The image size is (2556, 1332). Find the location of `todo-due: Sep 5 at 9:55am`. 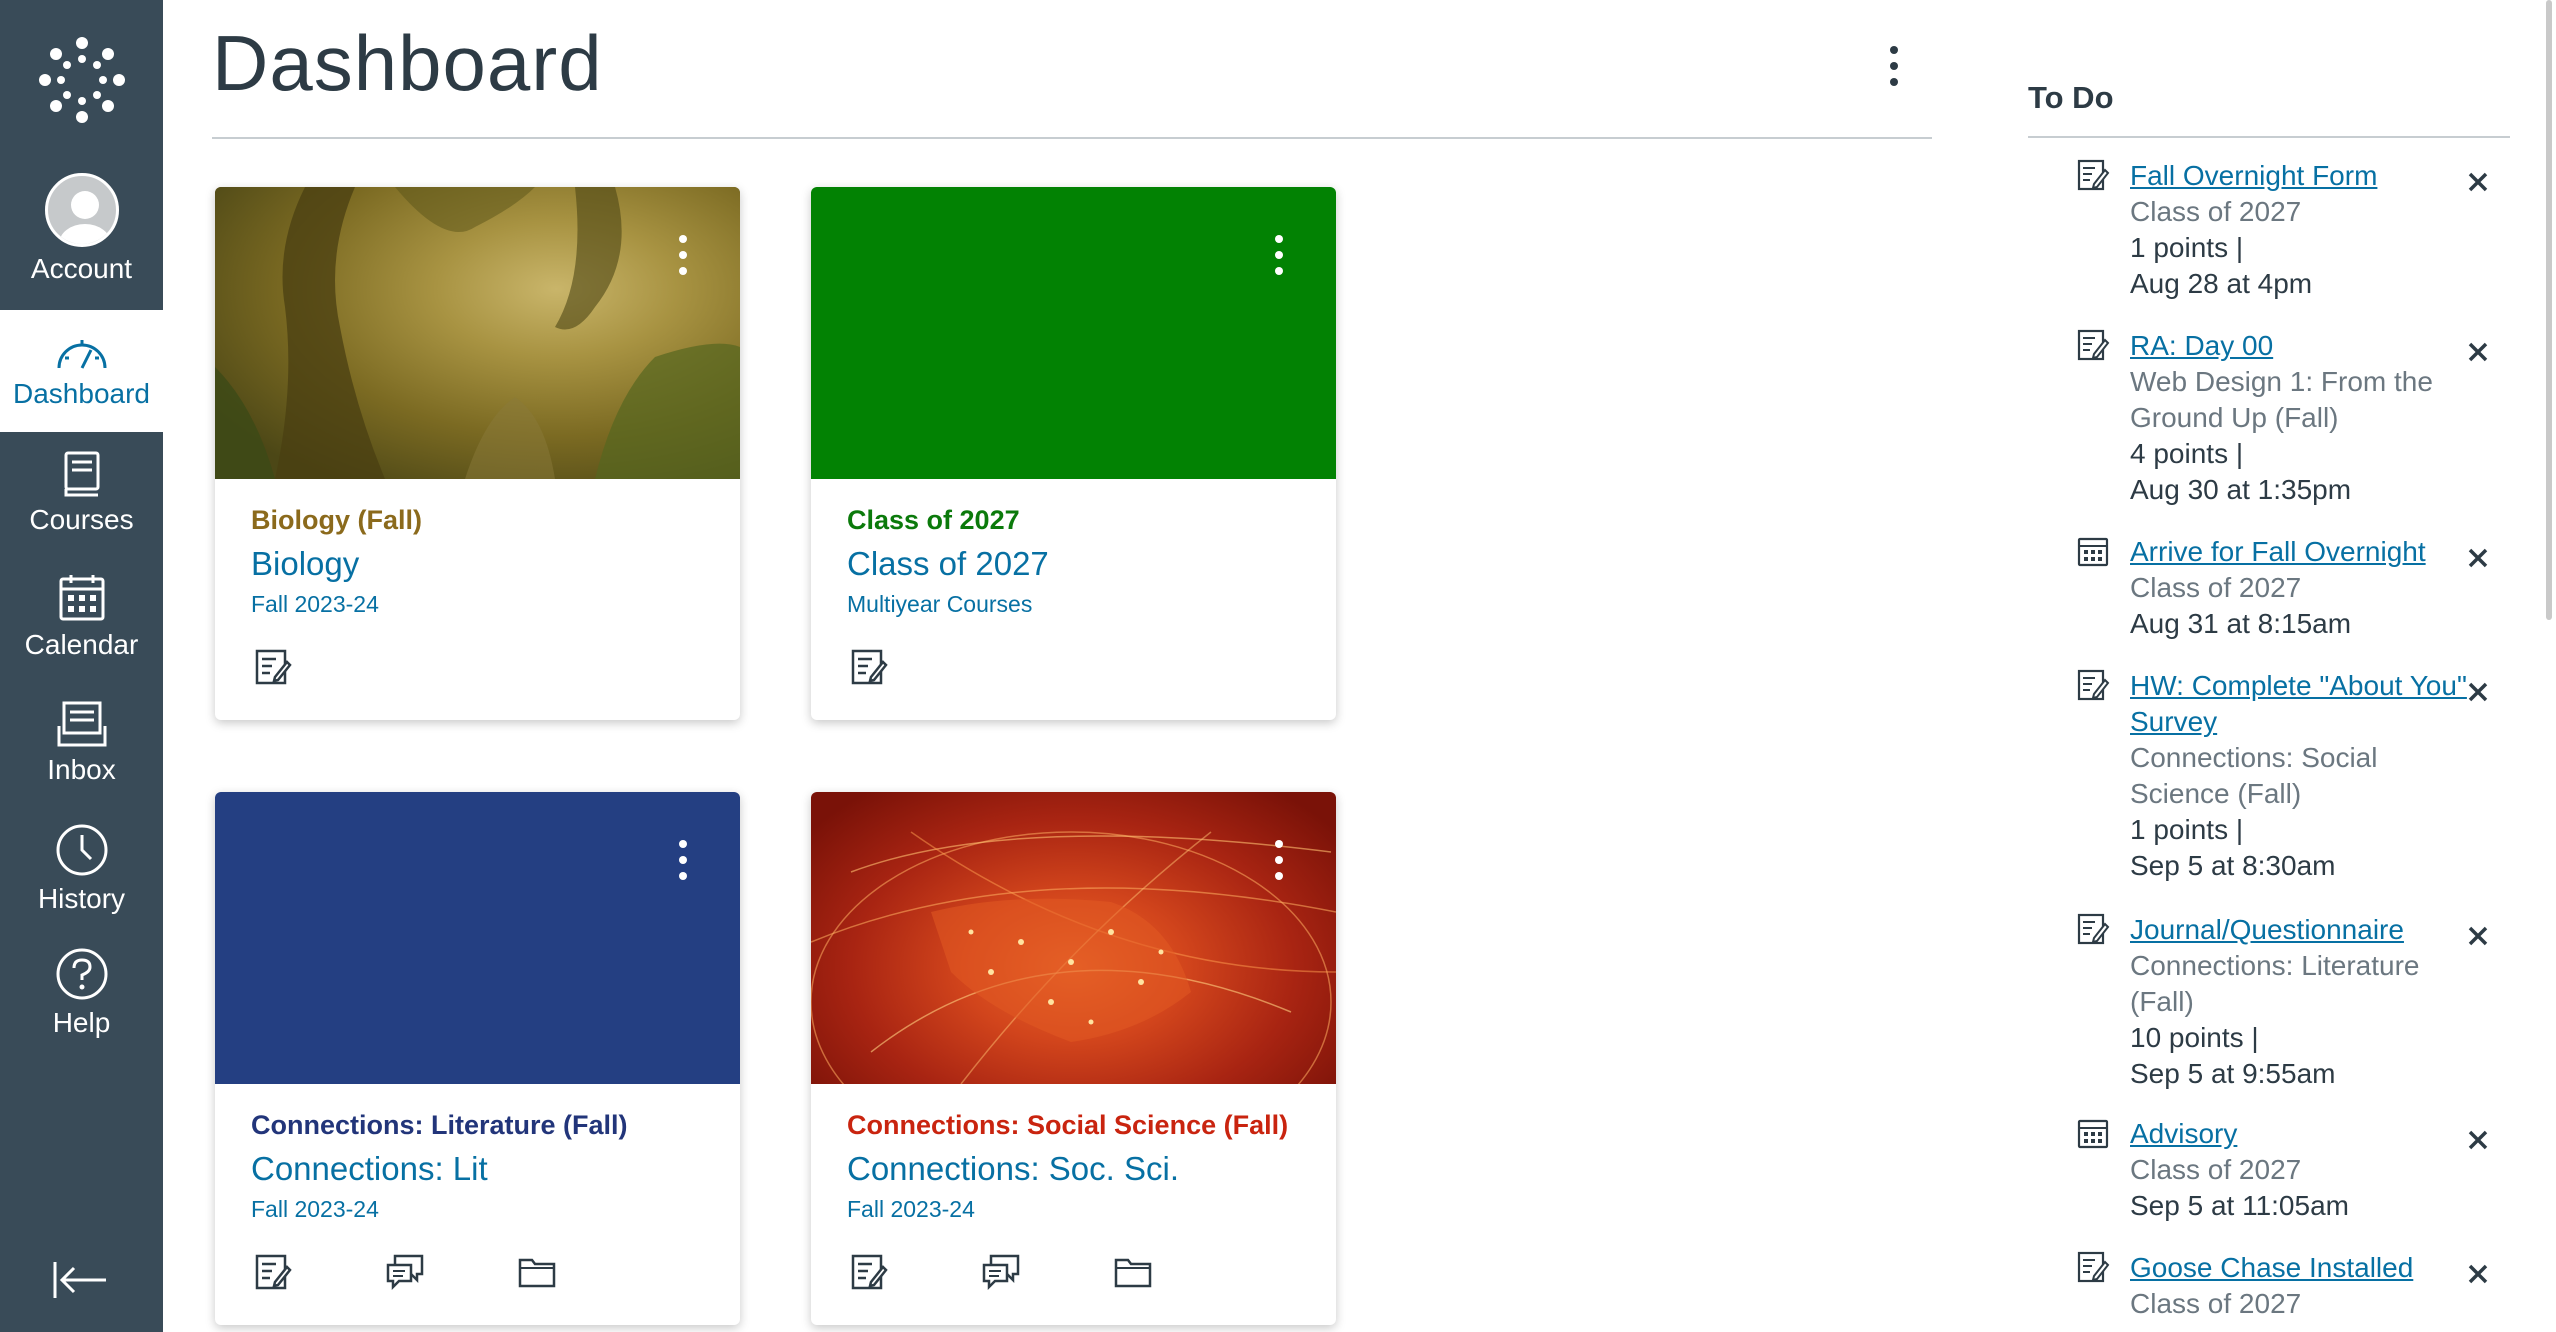

todo-due: Sep 5 at 9:55am is located at coordinates (2233, 1073).